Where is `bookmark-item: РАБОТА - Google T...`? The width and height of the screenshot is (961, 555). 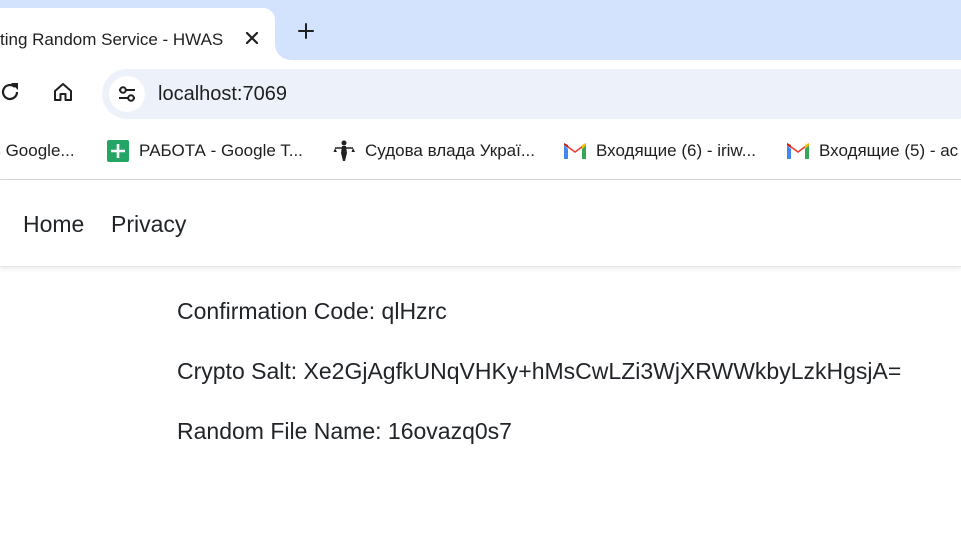
bookmark-item: РАБОТА - Google T... is located at coordinates (204, 151).